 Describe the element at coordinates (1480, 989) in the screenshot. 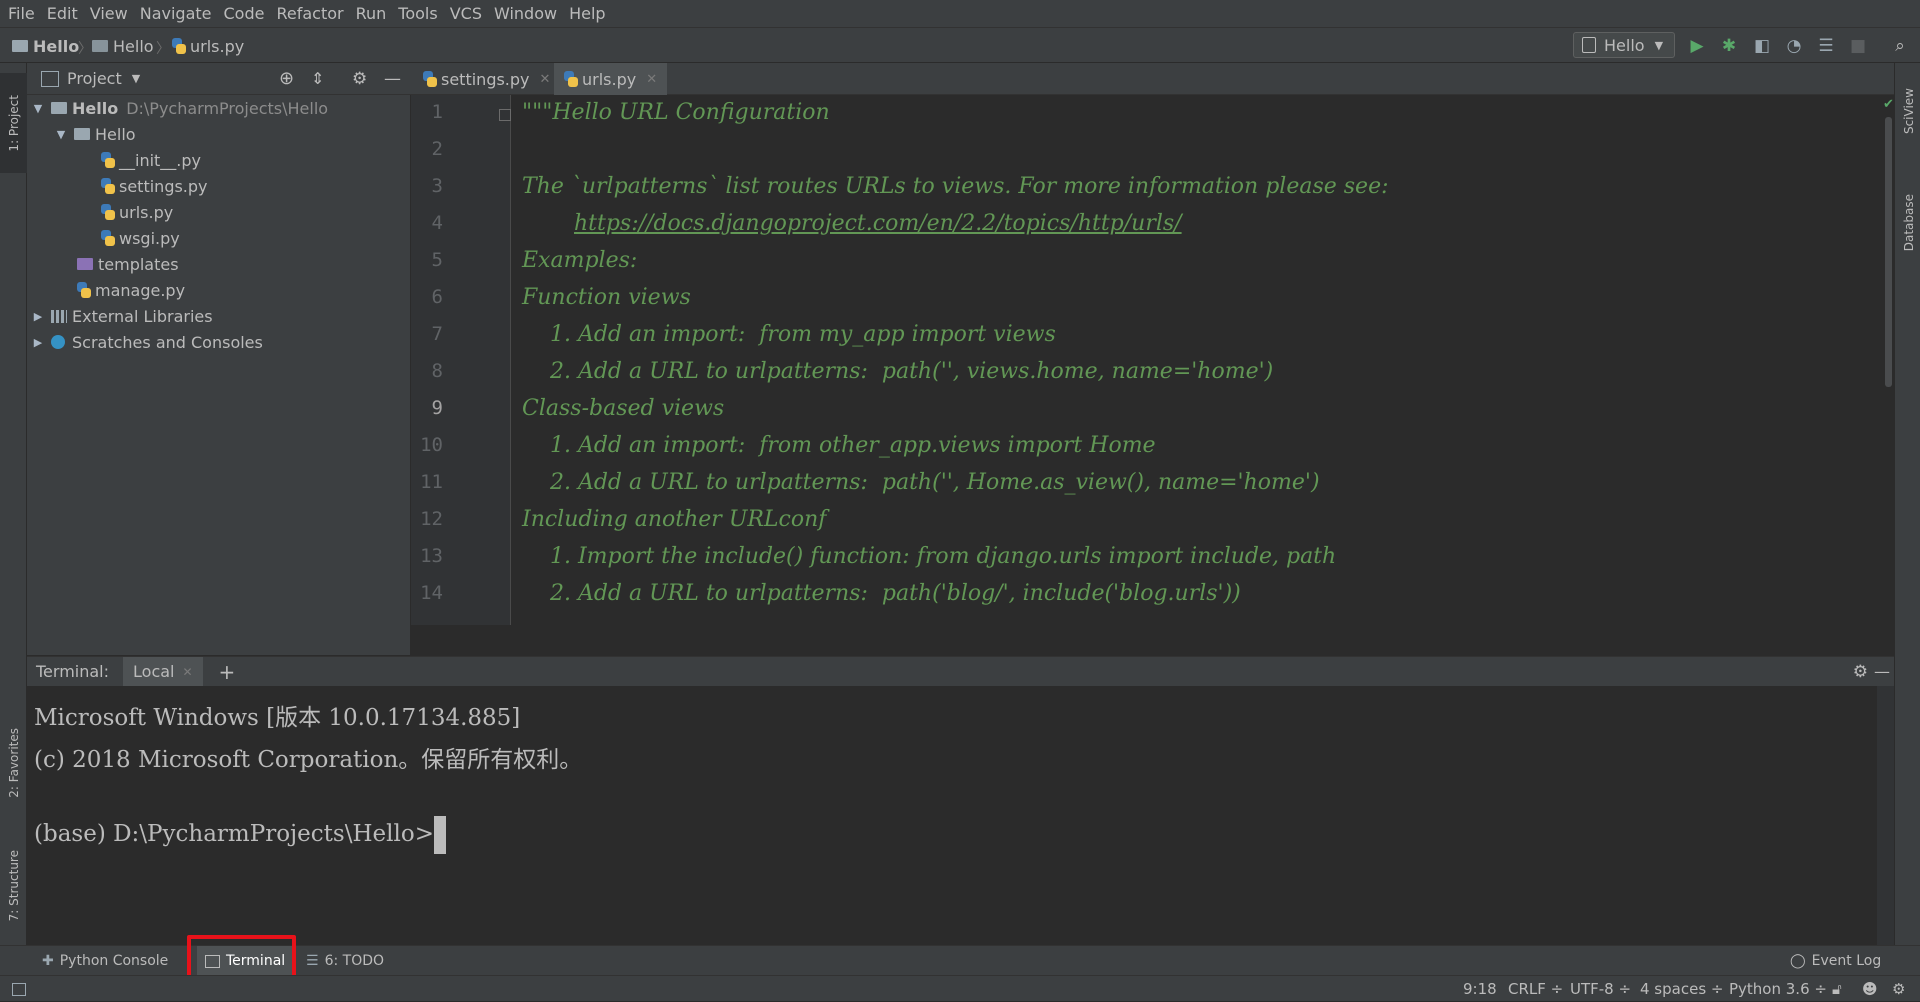

I see `caret-position: 9:18` at that location.